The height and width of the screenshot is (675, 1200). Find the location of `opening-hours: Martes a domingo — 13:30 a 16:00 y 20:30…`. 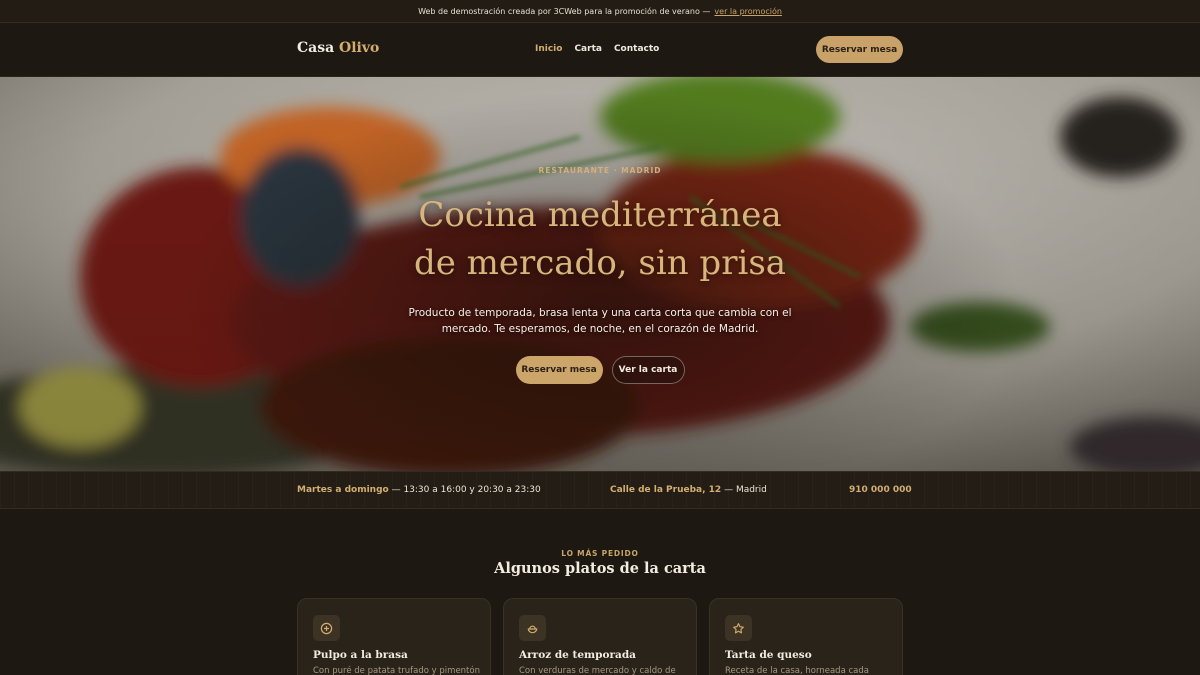

opening-hours: Martes a domingo — 13:30 a 16:00 y 20:30… is located at coordinates (419, 490).